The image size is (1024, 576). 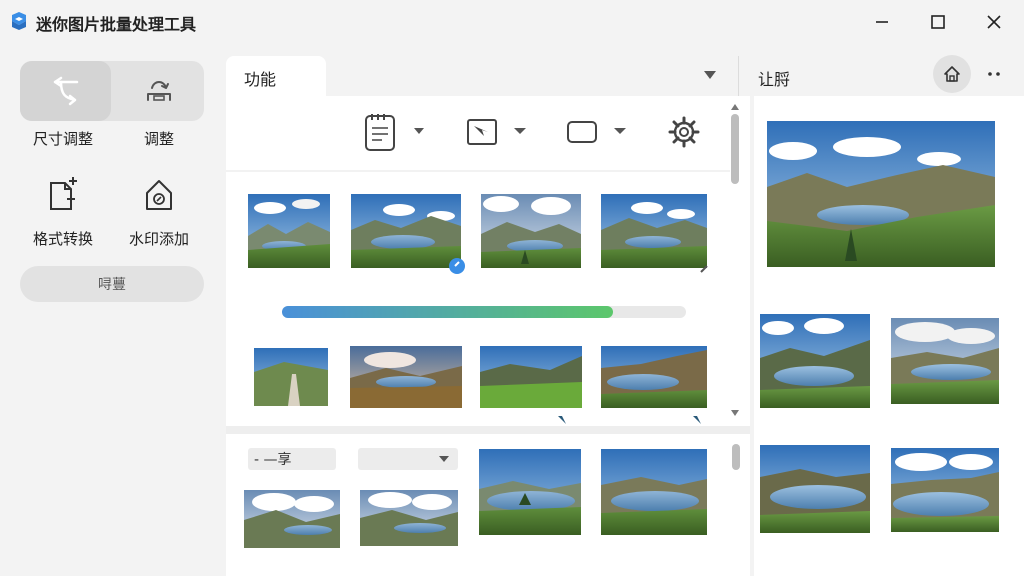 I want to click on bottom-dropdown-right, so click(x=408, y=459).